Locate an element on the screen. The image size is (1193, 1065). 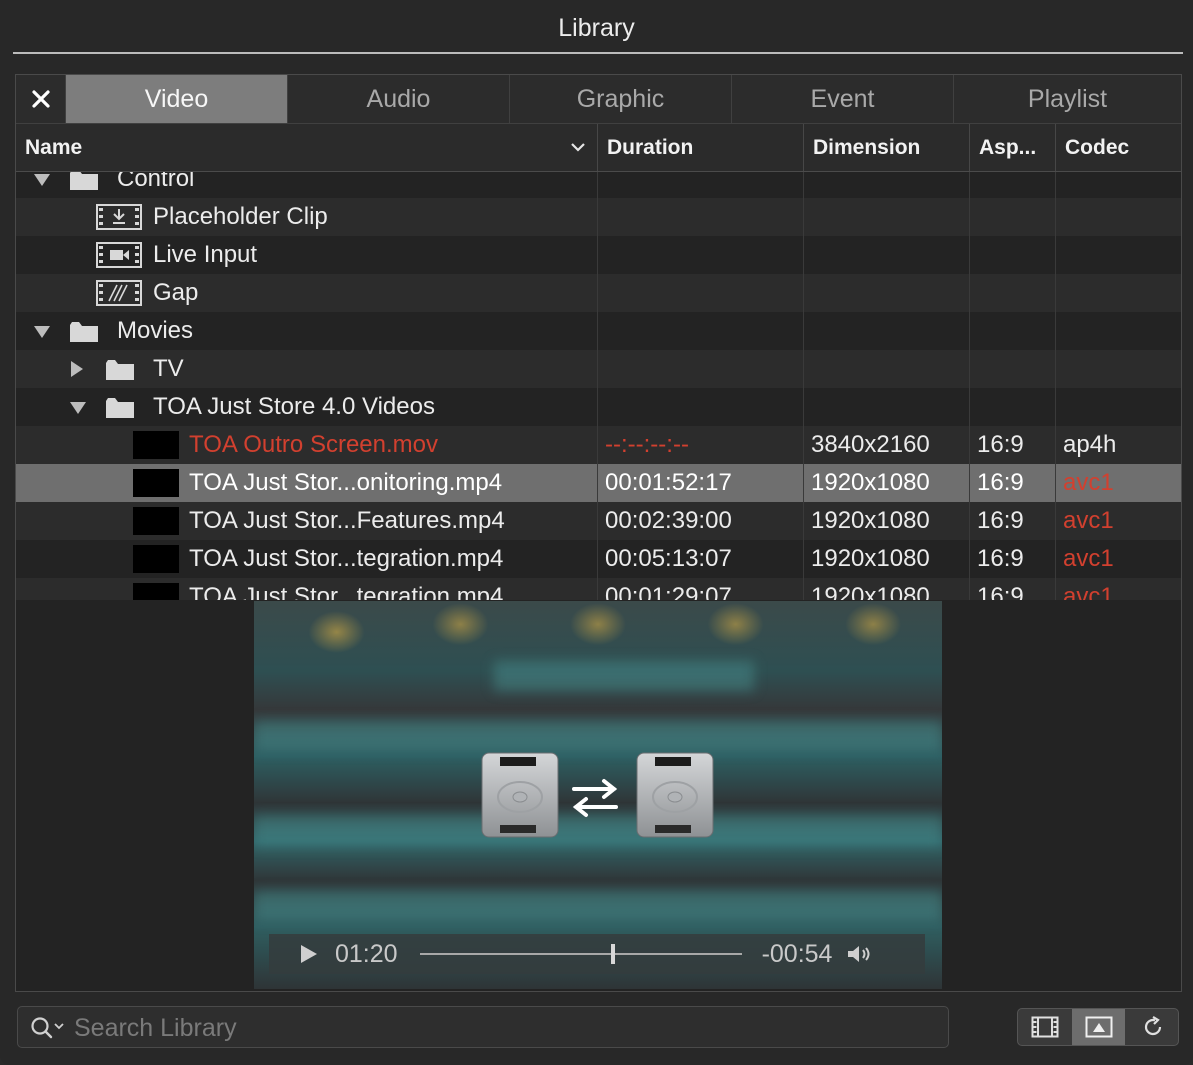
play-icon is located at coordinates (309, 954).